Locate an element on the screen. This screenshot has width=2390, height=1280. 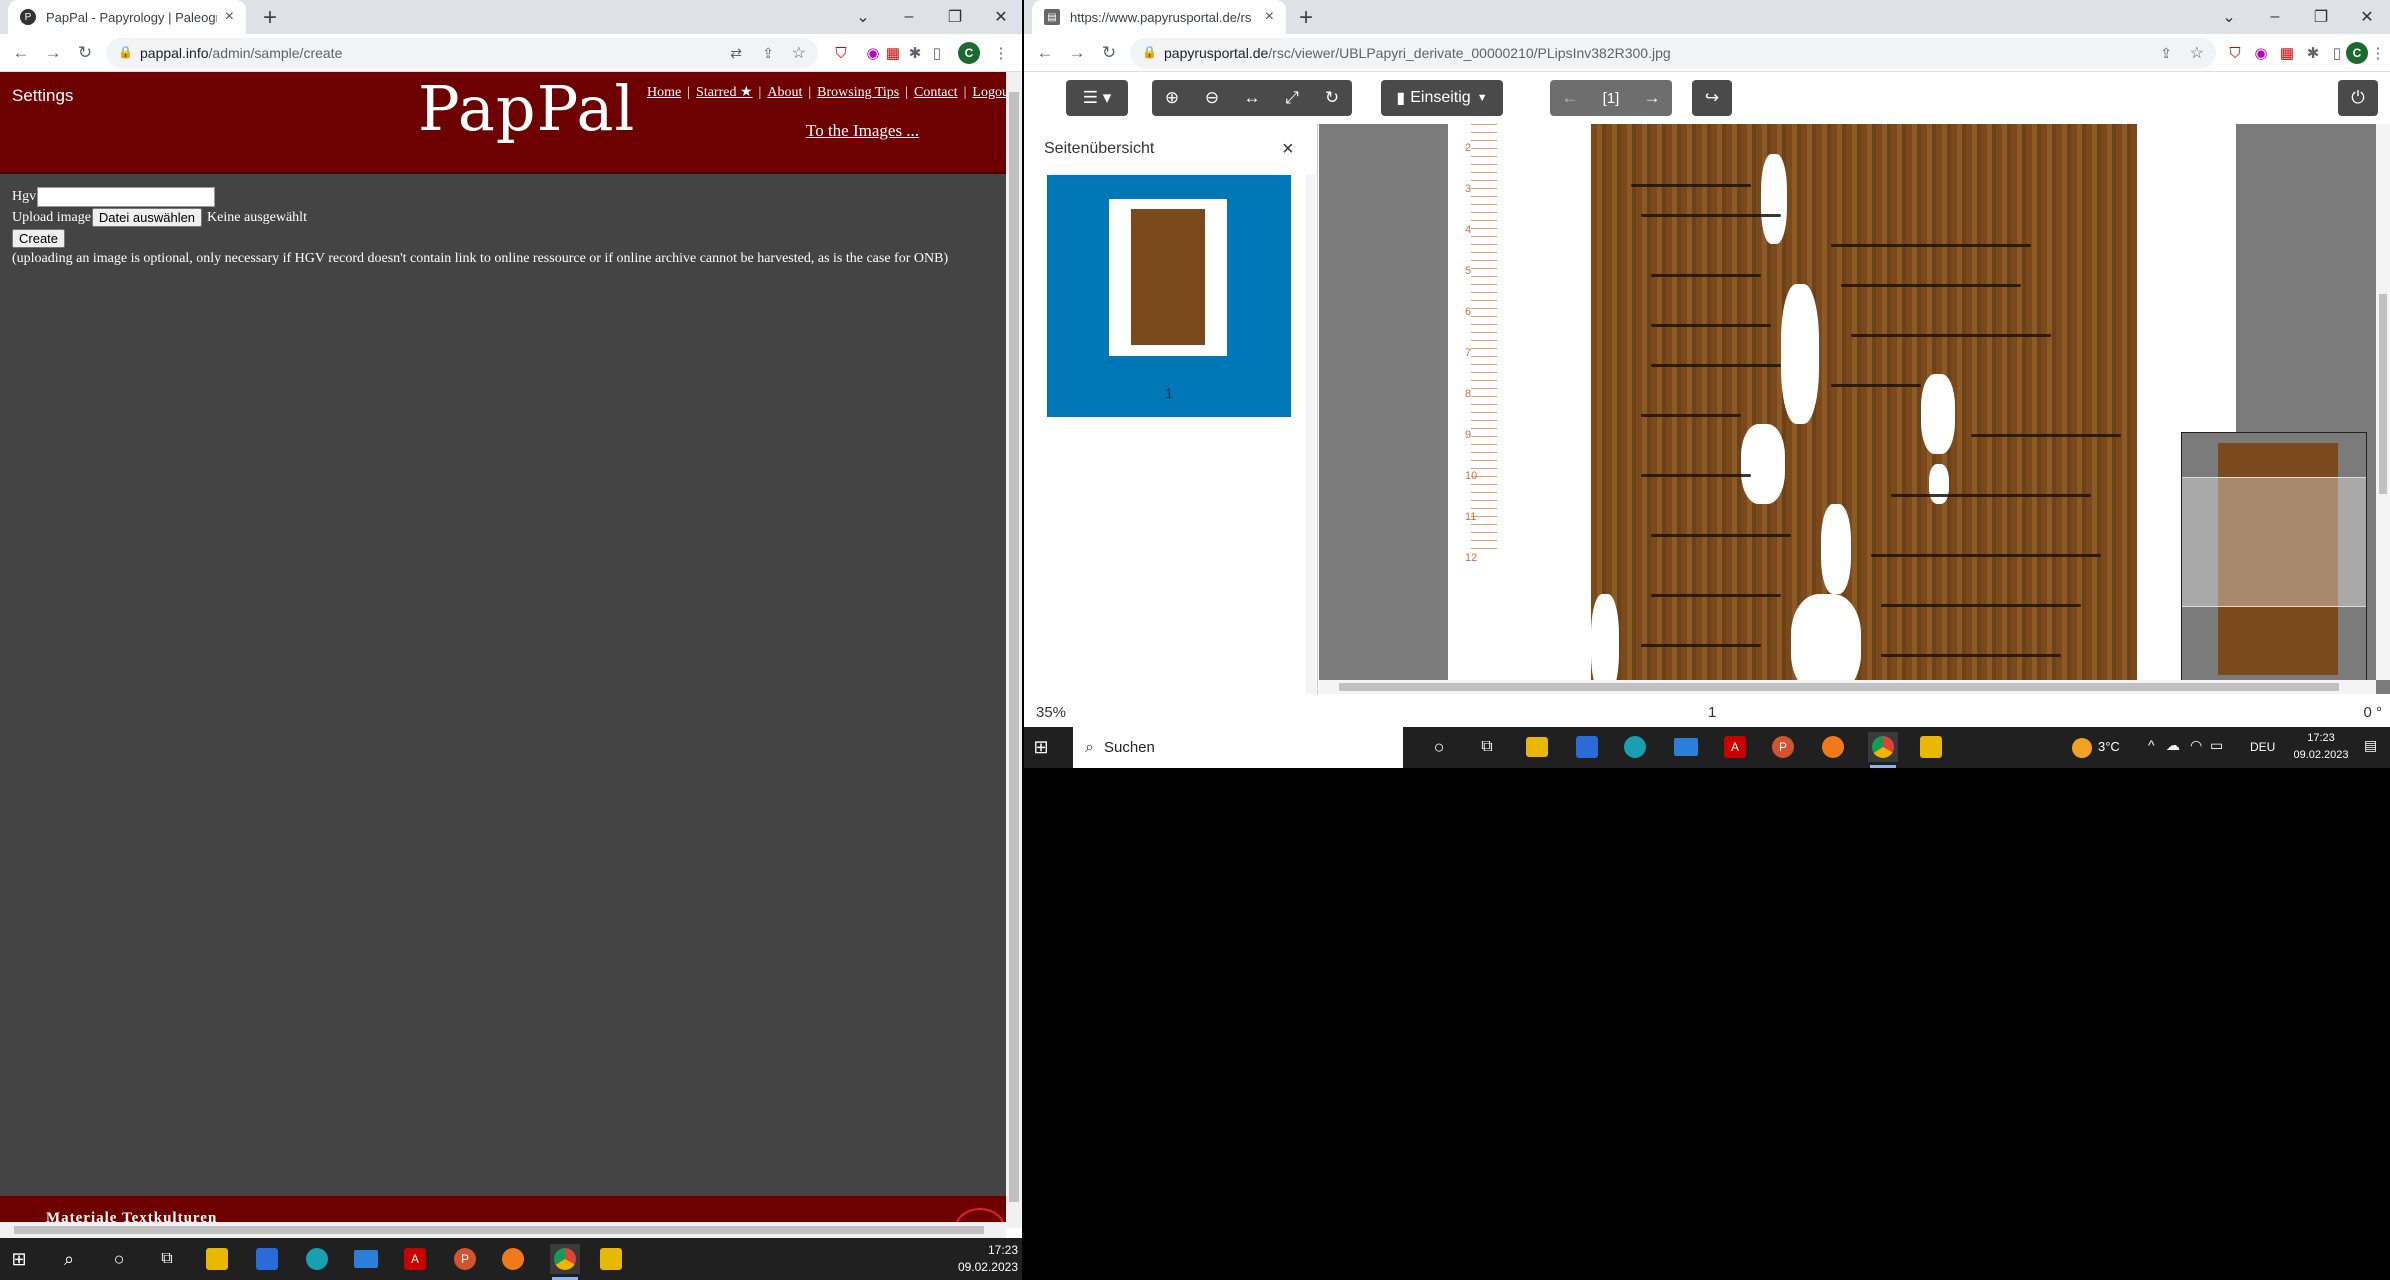
next-page-icon: → is located at coordinates (1652, 98).